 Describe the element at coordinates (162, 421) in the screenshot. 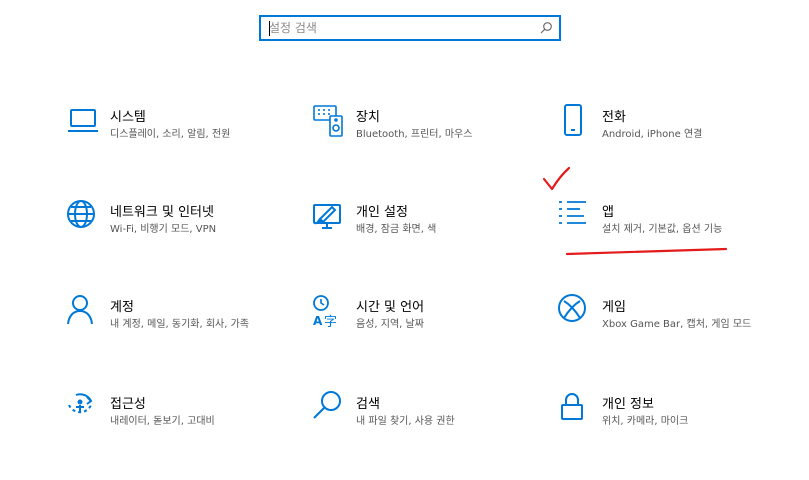

I see `tile-description: 내레이터, 돋보기, 고대비` at that location.